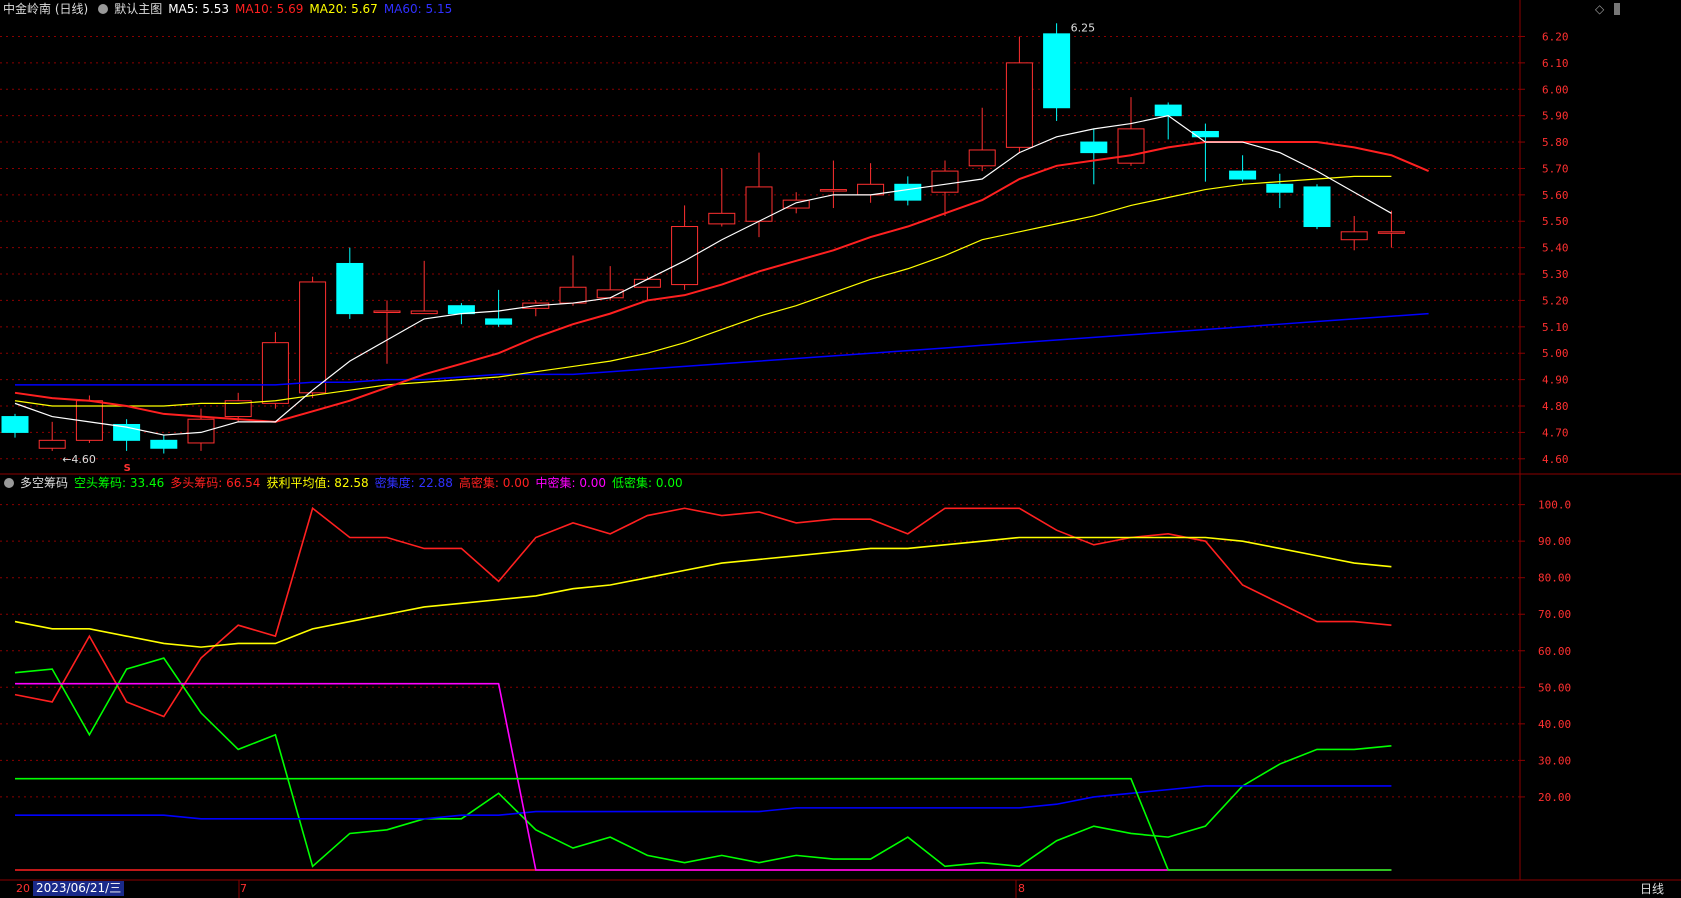 The image size is (1681, 898). What do you see at coordinates (215, 483) in the screenshot?
I see `long-chips-value: 多头筹码: 66.54` at bounding box center [215, 483].